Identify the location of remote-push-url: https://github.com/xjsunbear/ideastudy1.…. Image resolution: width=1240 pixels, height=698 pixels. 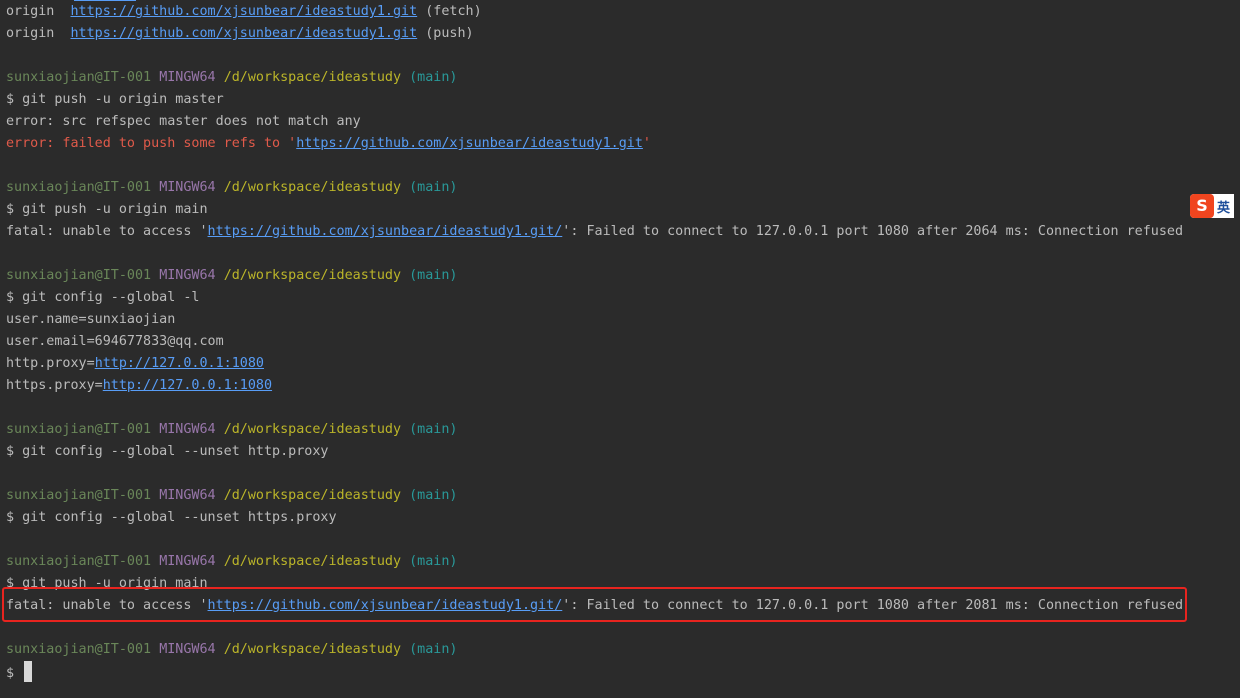
(244, 33).